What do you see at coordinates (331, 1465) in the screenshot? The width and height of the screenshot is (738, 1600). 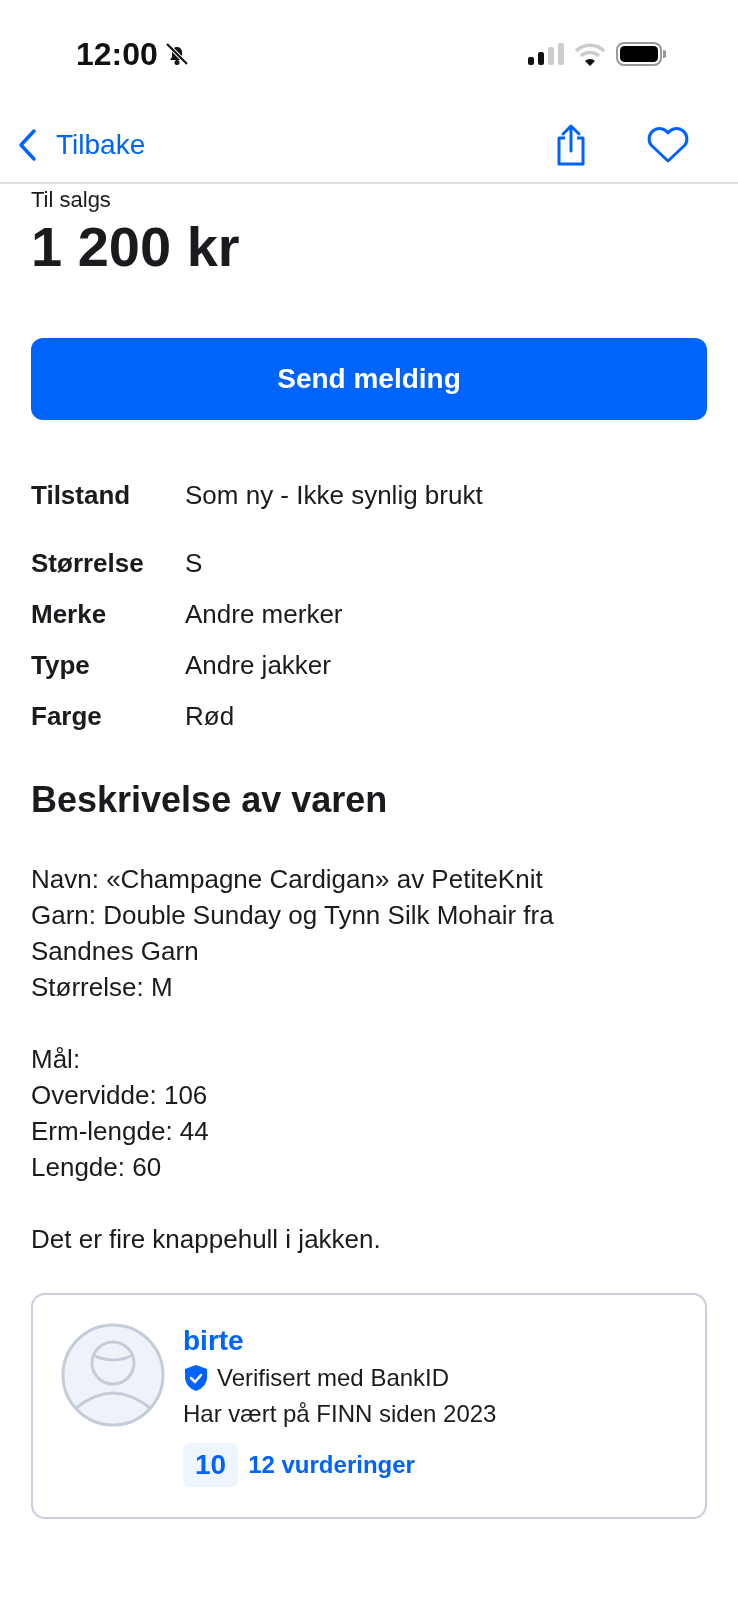 I see `reviews-link: 12 vurderinger` at bounding box center [331, 1465].